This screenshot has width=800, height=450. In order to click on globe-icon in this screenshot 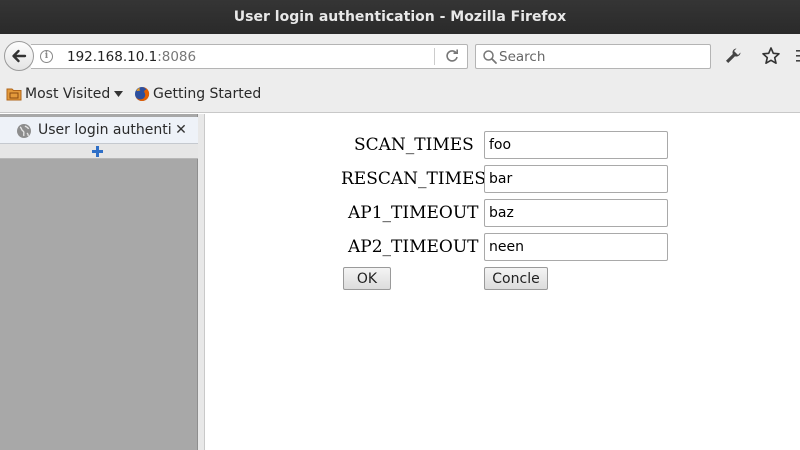, I will do `click(24, 131)`.